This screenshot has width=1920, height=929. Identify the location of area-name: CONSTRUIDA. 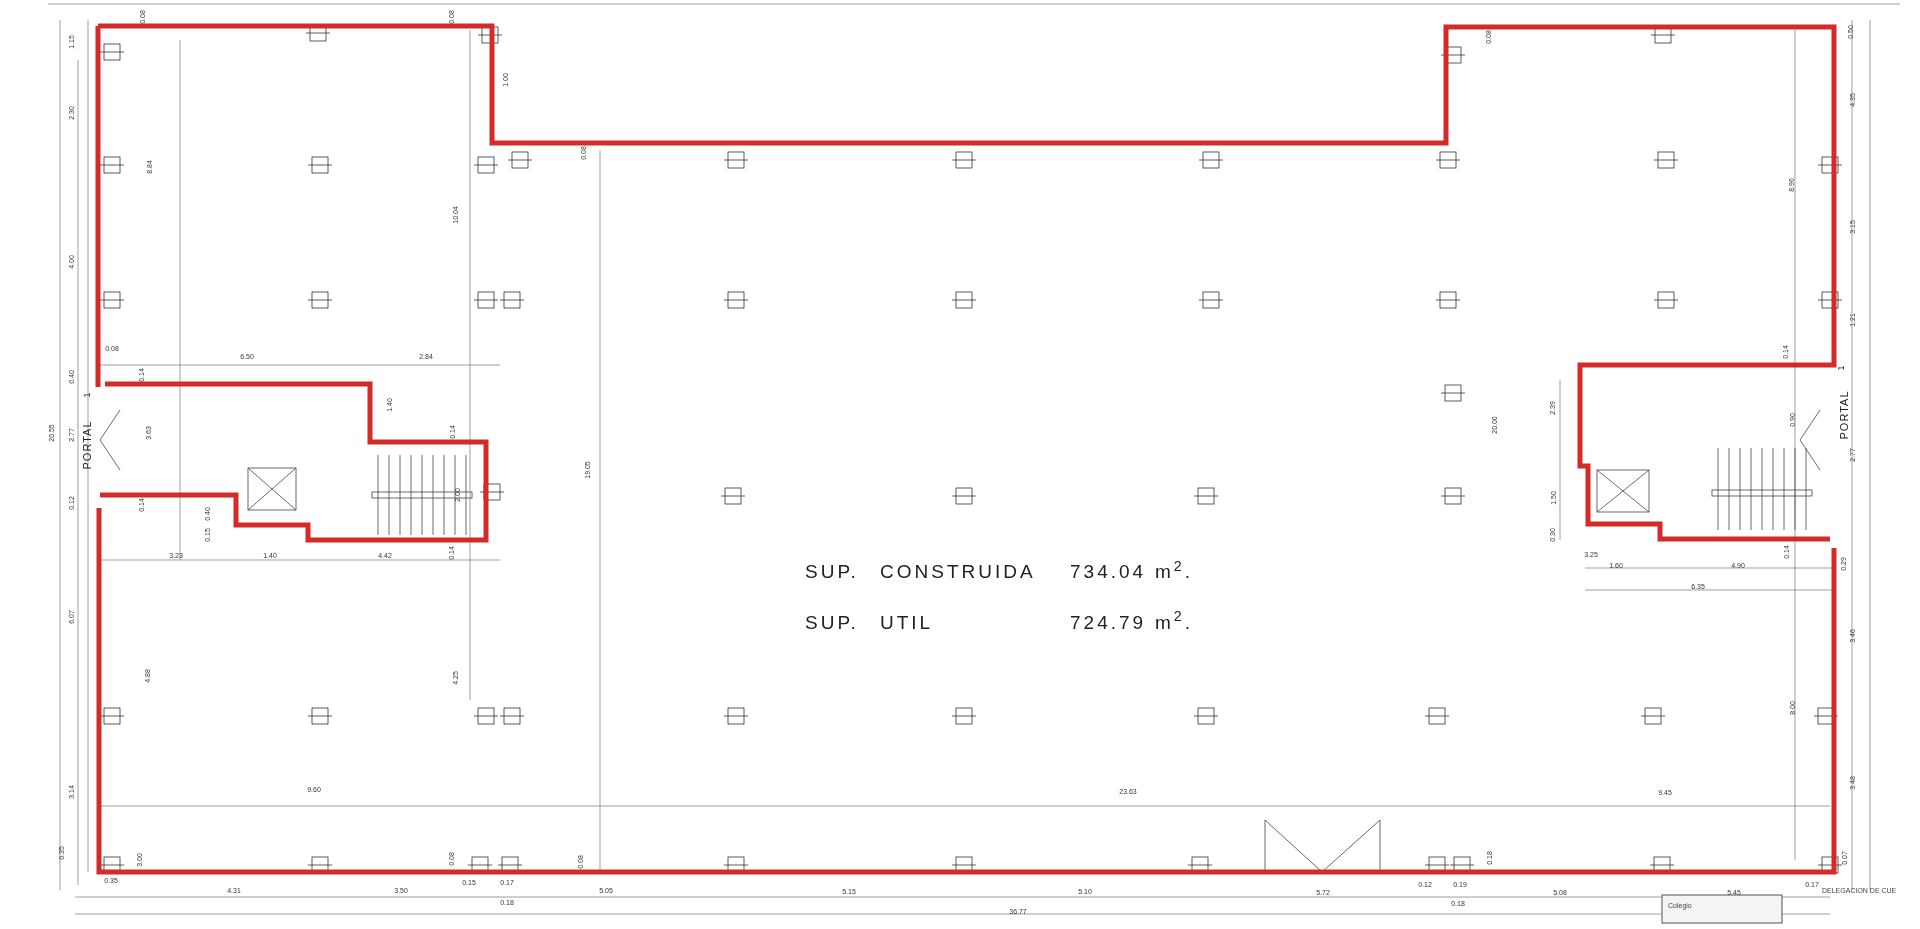
(958, 572).